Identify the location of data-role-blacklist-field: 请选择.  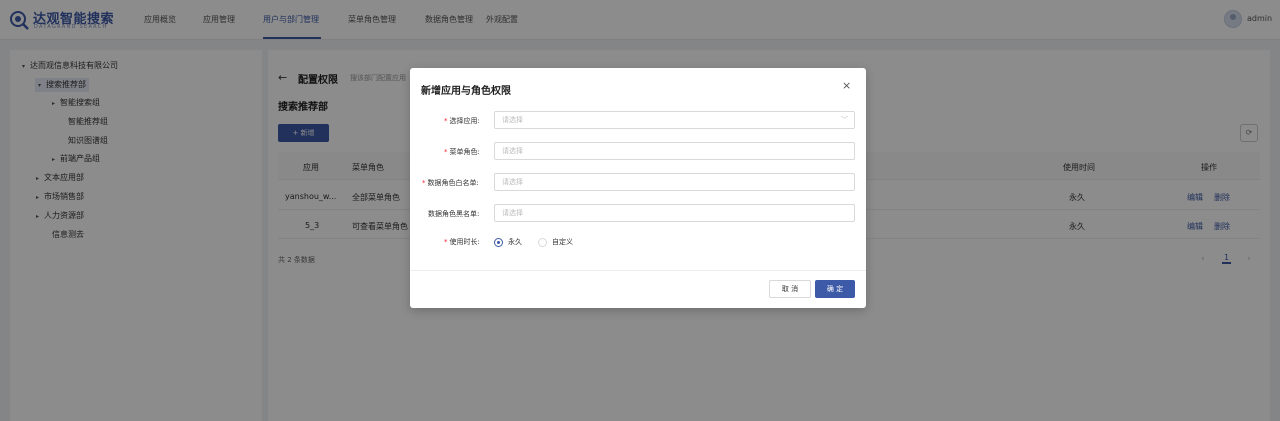
(674, 213).